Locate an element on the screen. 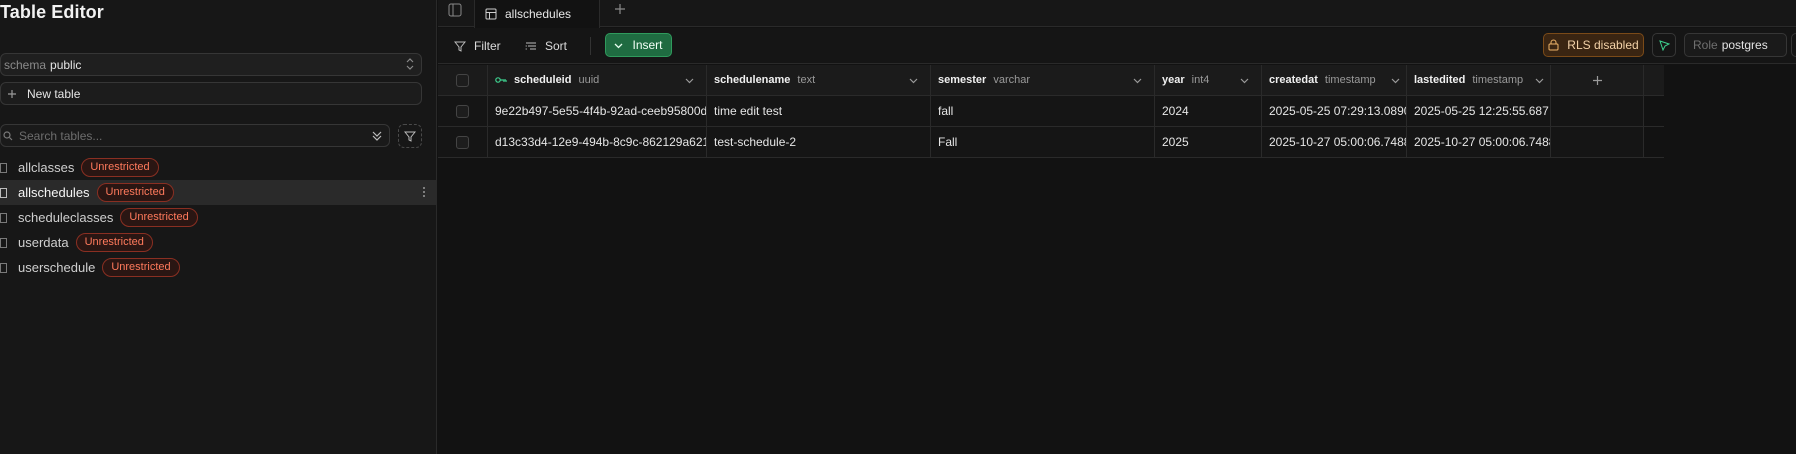 This screenshot has width=1796, height=454. table-name: allschedules is located at coordinates (54, 192).